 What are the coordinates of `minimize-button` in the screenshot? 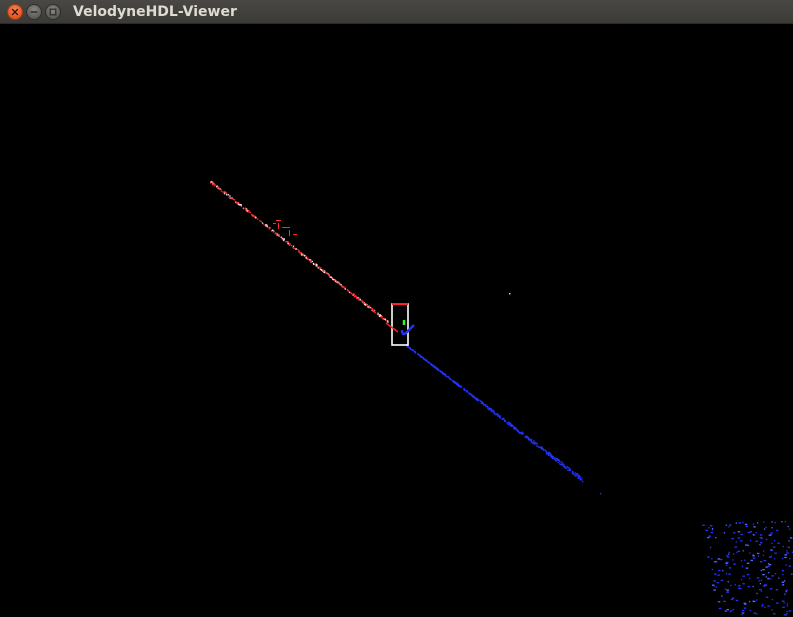 It's located at (34, 12).